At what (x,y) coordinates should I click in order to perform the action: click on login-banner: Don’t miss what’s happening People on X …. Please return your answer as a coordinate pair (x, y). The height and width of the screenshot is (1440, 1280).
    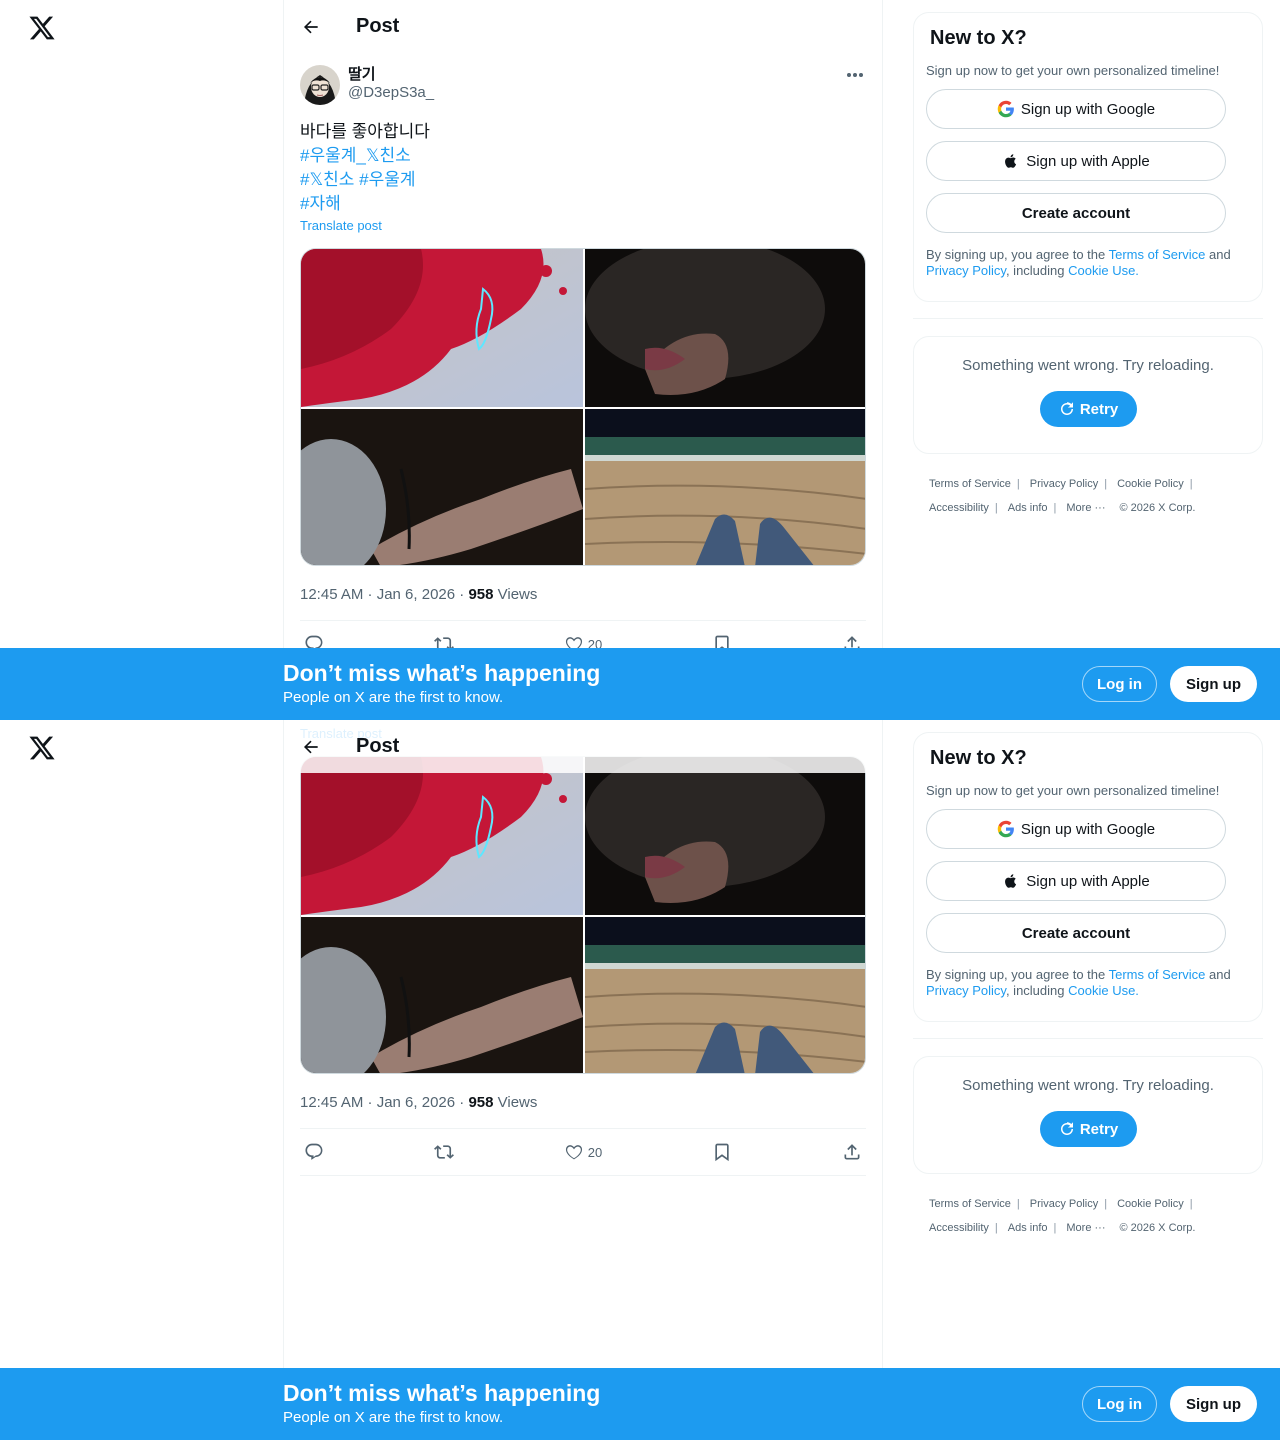
    Looking at the image, I should click on (640, 1404).